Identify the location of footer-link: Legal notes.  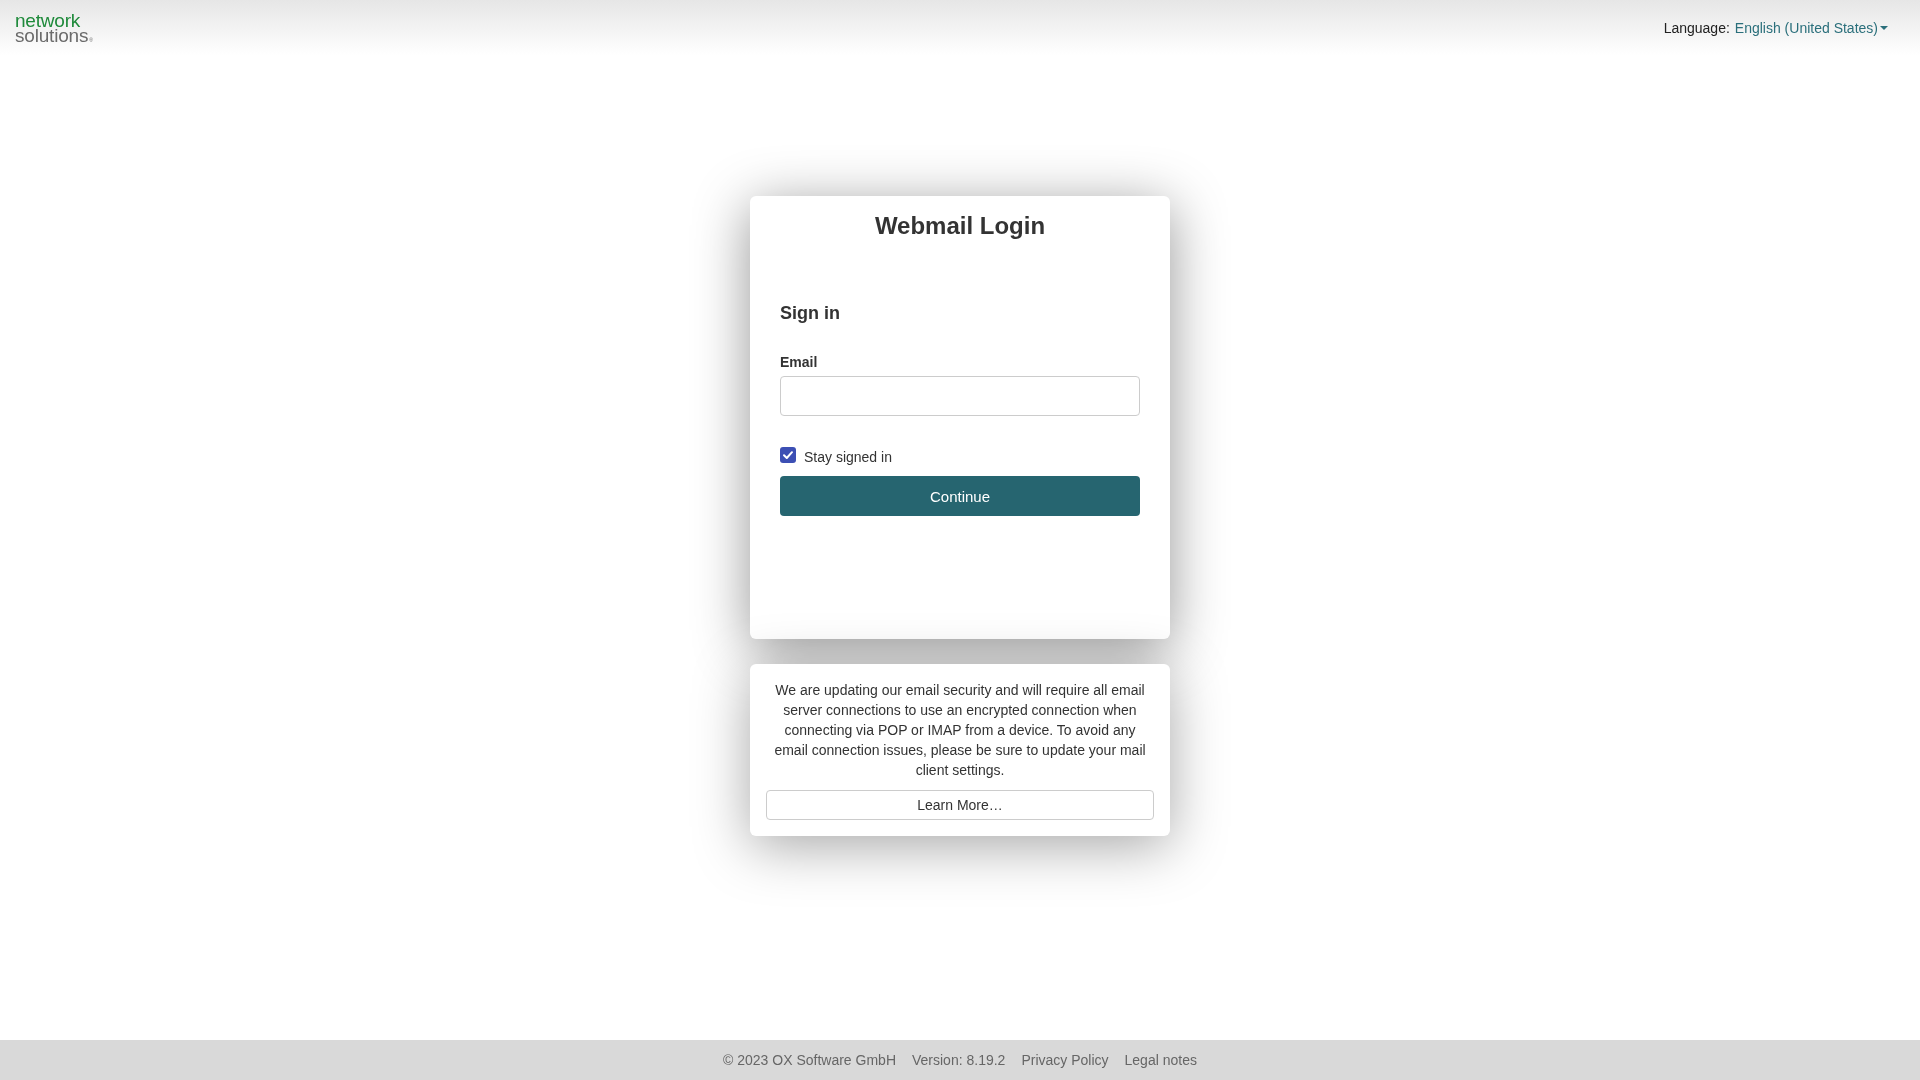
(1160, 1060).